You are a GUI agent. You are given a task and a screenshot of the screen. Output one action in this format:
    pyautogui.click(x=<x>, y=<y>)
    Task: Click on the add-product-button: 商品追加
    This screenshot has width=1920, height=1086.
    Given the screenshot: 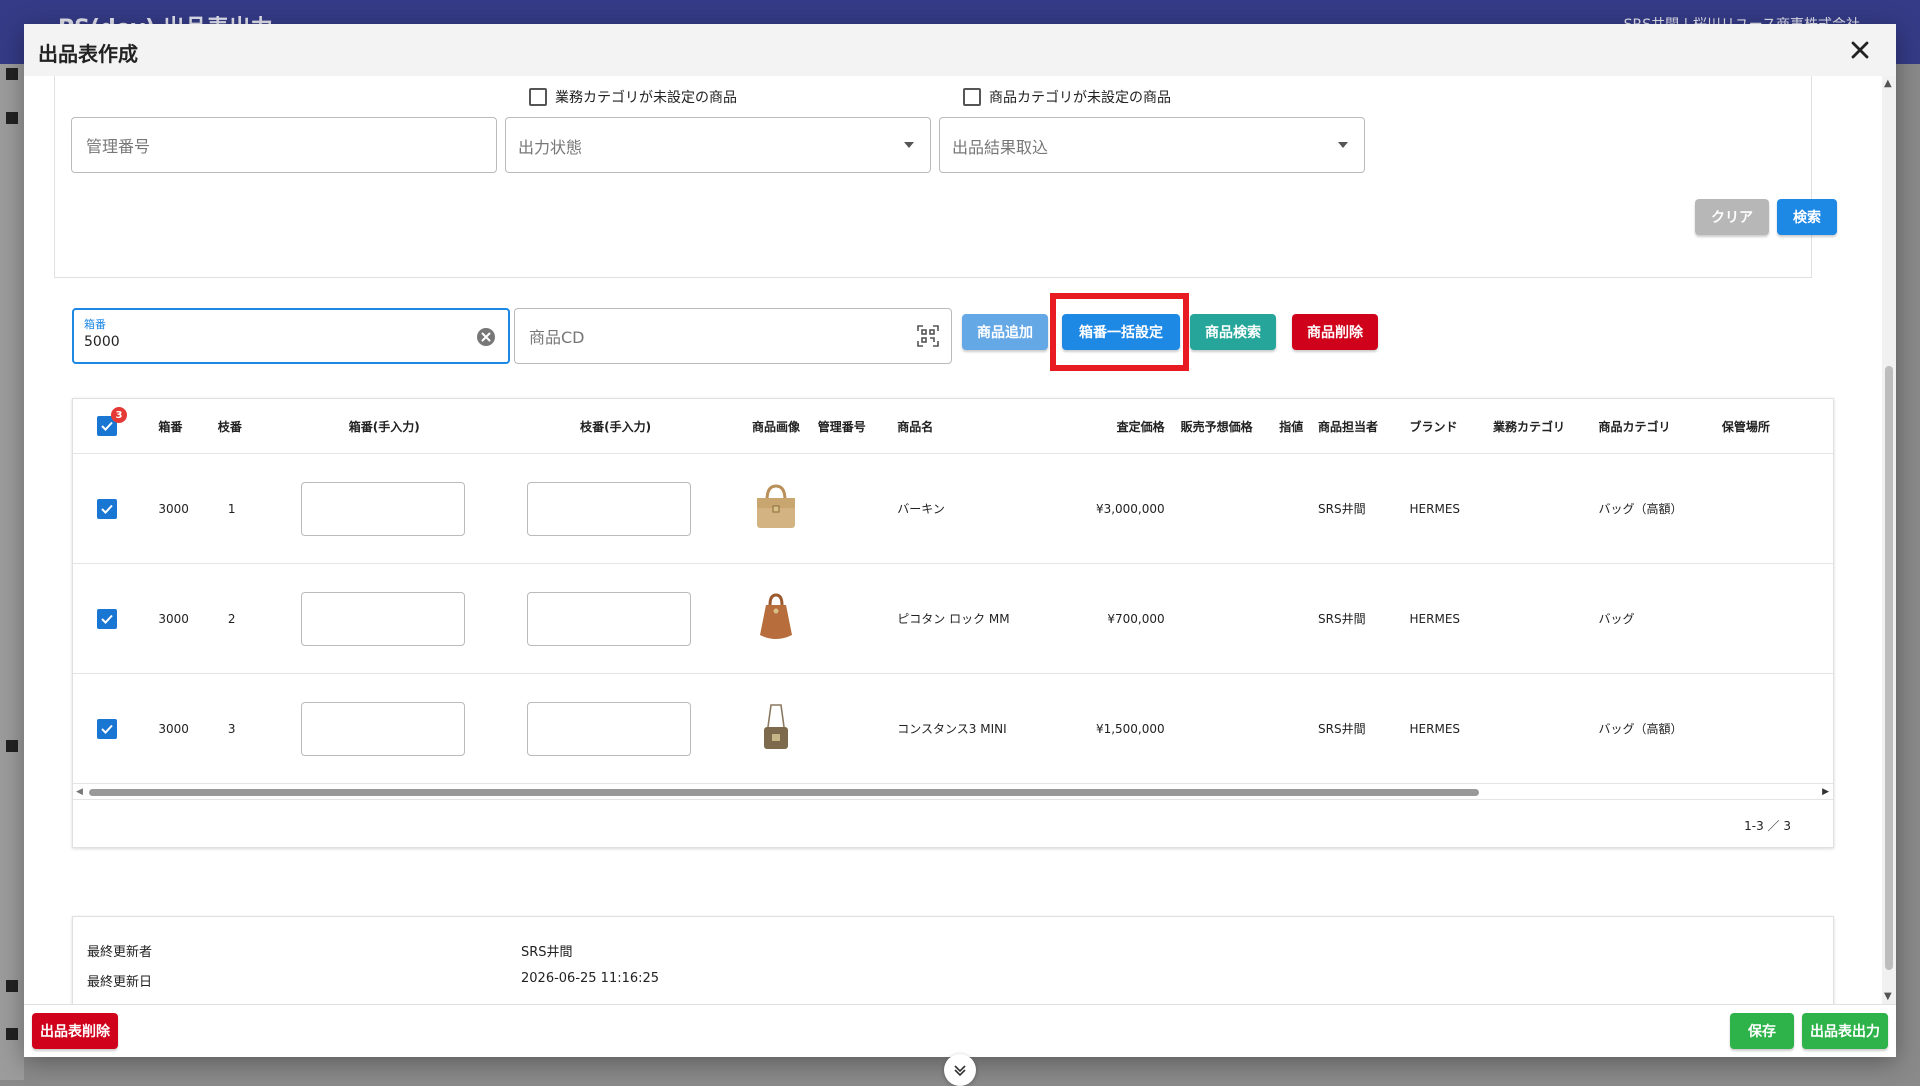 What is the action you would take?
    pyautogui.click(x=1005, y=332)
    